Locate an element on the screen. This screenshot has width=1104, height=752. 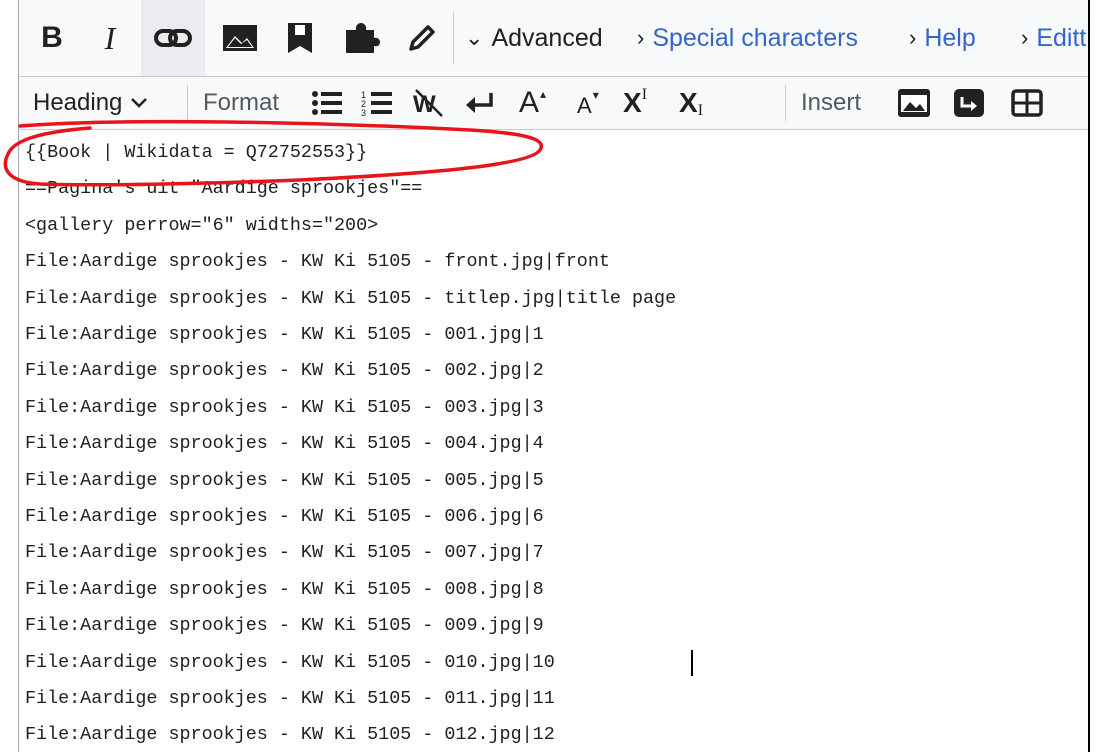
editing-label: Editt is located at coordinates (1061, 37).